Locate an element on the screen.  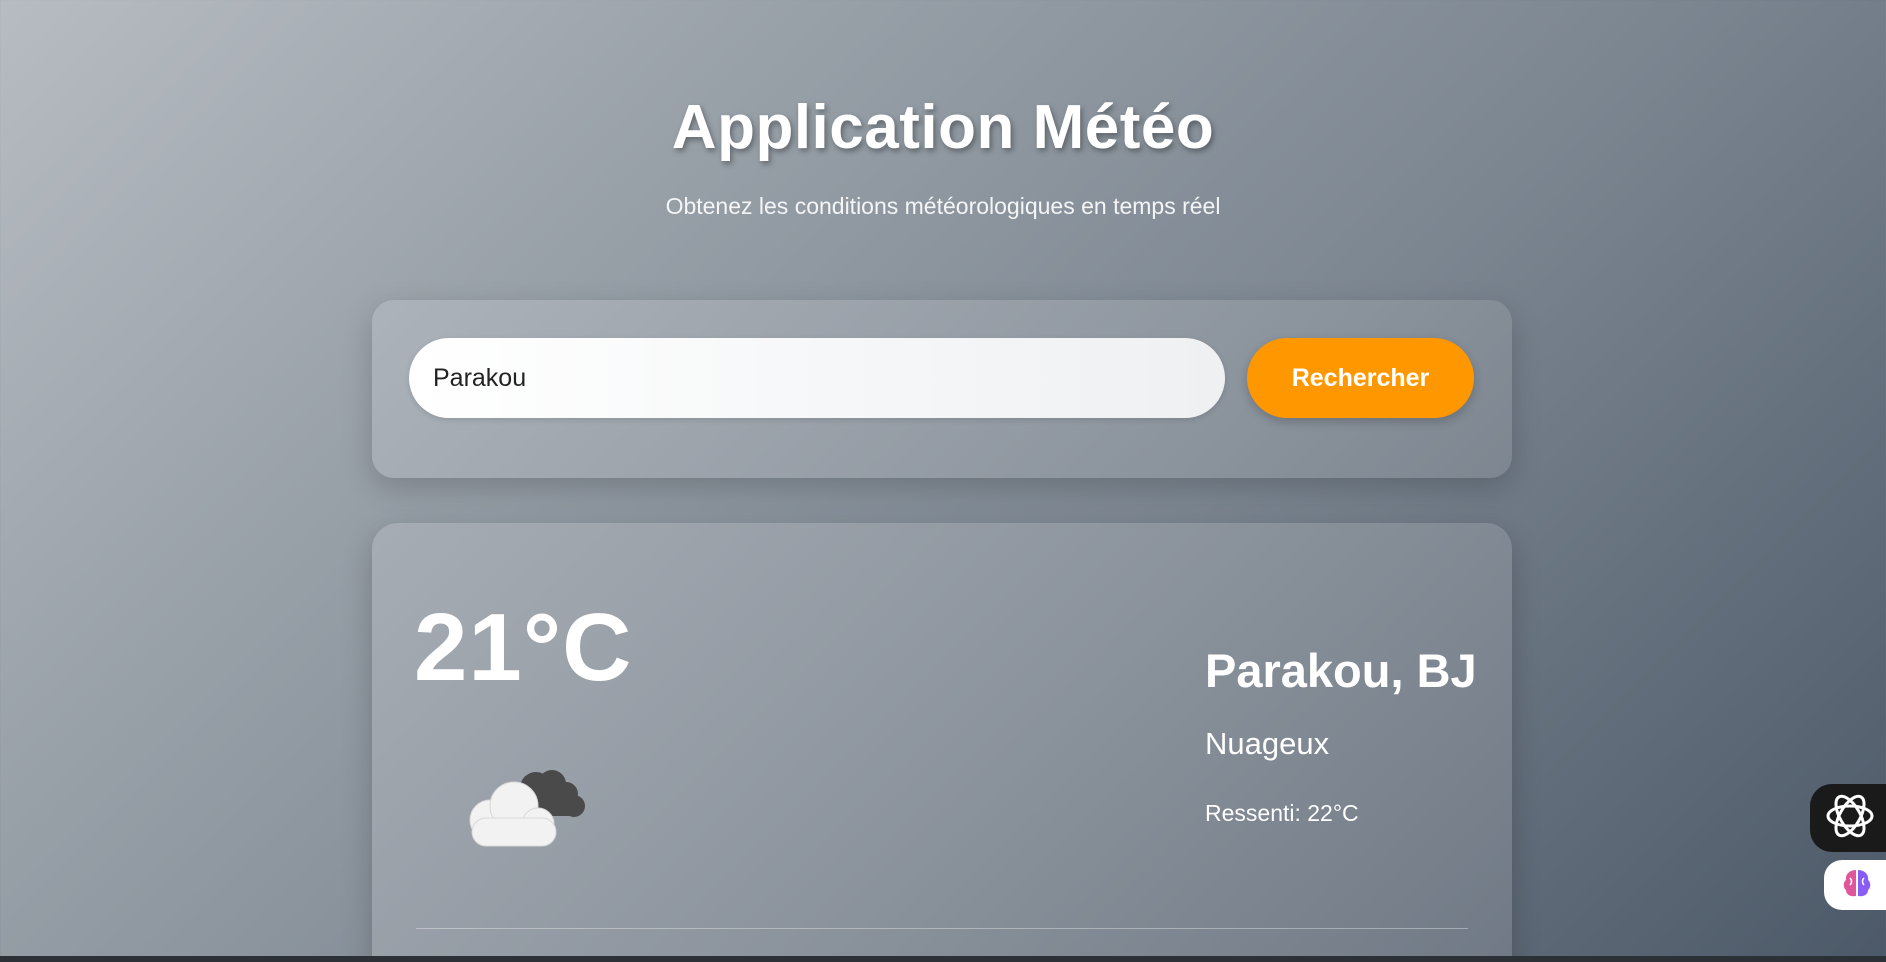
city-search-input is located at coordinates (817, 378).